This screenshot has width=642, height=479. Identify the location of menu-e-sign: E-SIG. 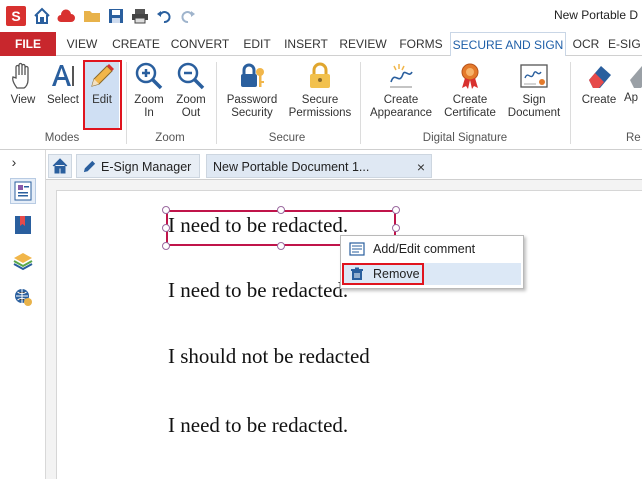
(625, 44).